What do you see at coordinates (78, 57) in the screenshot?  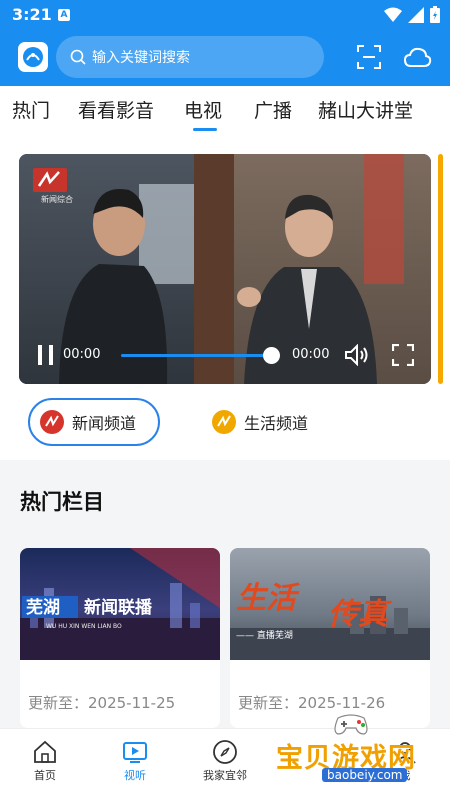 I see `search-icon` at bounding box center [78, 57].